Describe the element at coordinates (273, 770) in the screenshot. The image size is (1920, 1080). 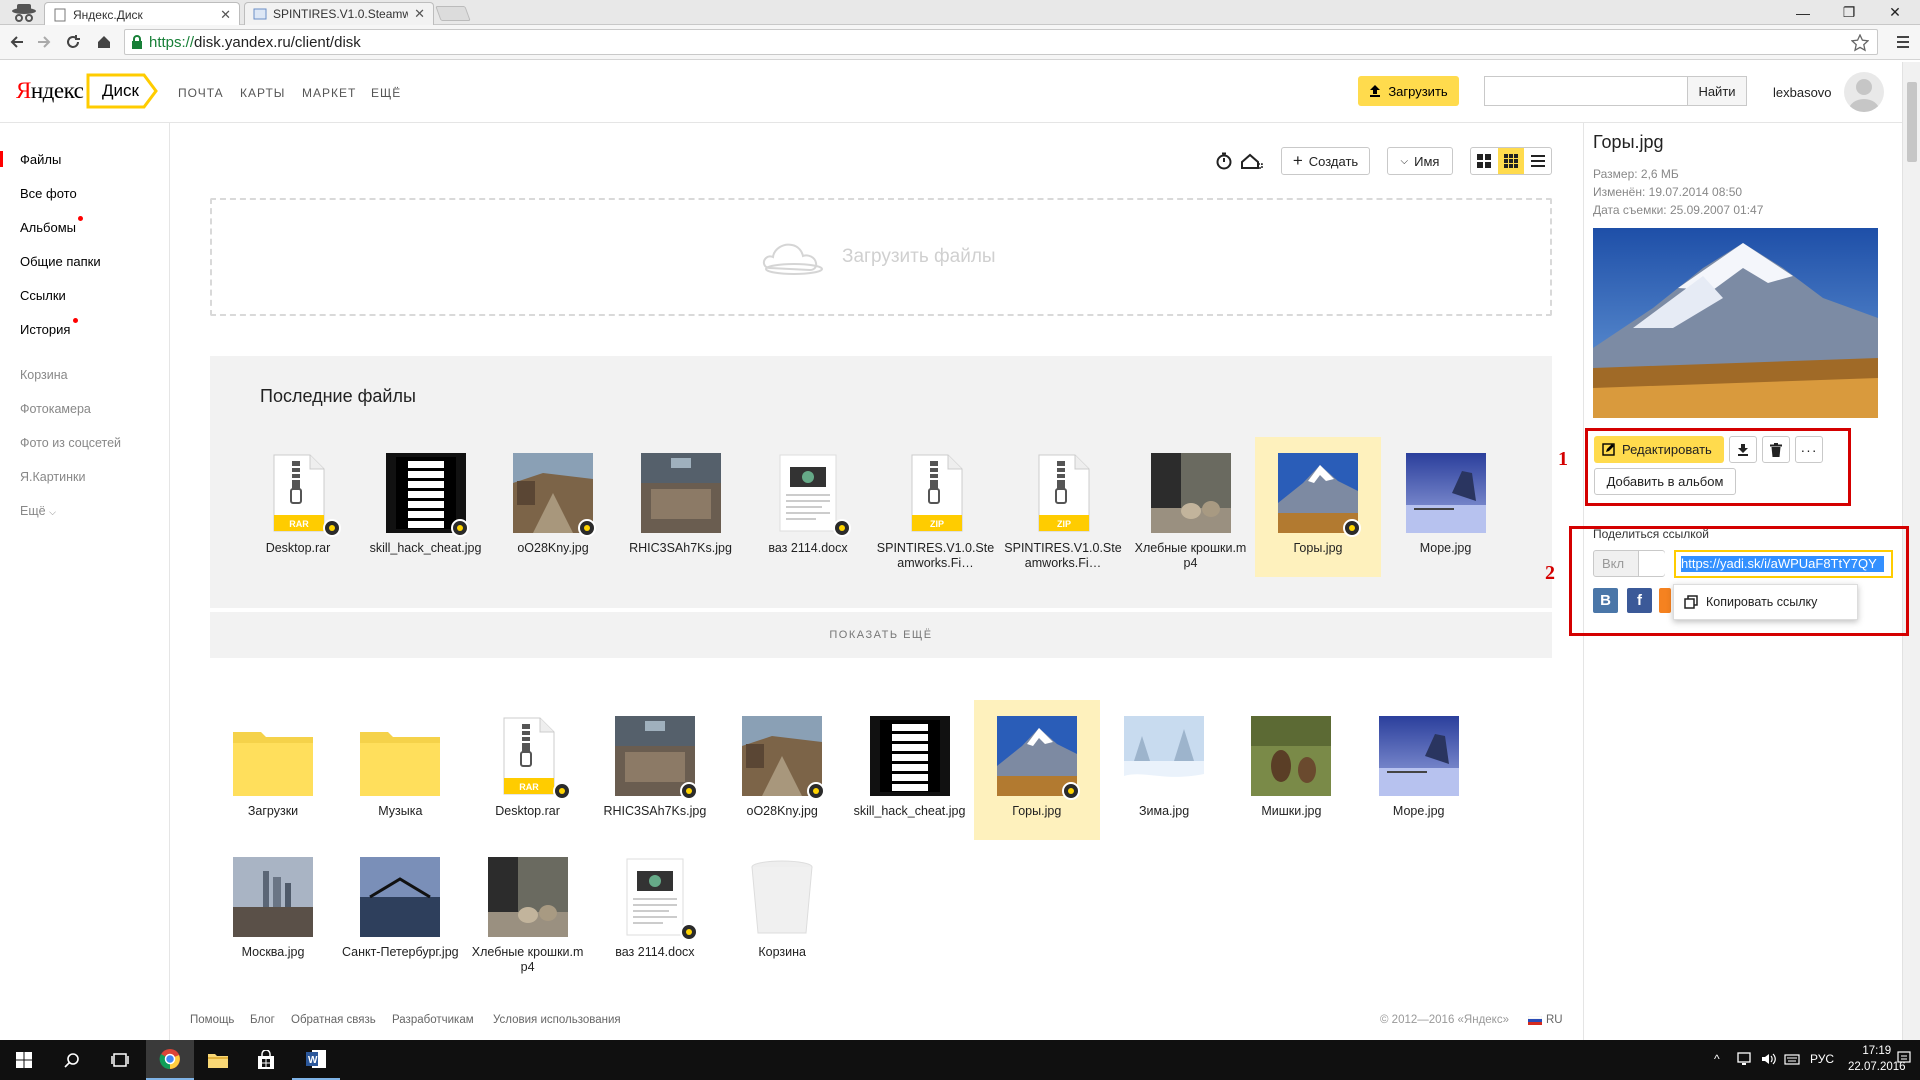
I see `file-tile: Загрузки` at that location.